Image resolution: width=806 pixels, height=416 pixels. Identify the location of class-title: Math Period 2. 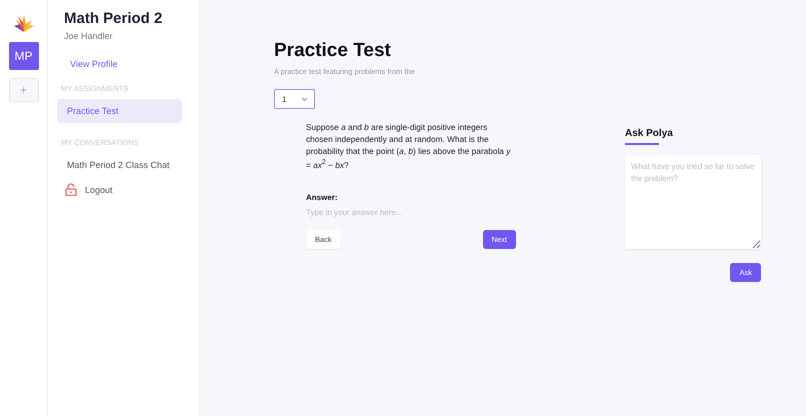
(113, 18).